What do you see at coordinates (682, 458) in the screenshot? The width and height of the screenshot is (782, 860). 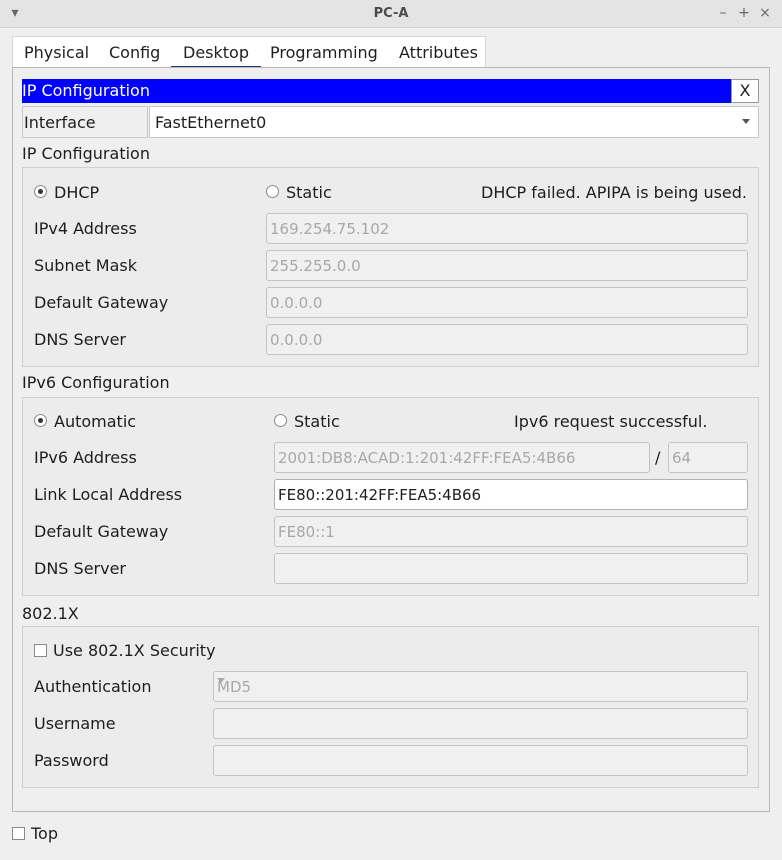 I see `ipv6-prefix-value: 64` at bounding box center [682, 458].